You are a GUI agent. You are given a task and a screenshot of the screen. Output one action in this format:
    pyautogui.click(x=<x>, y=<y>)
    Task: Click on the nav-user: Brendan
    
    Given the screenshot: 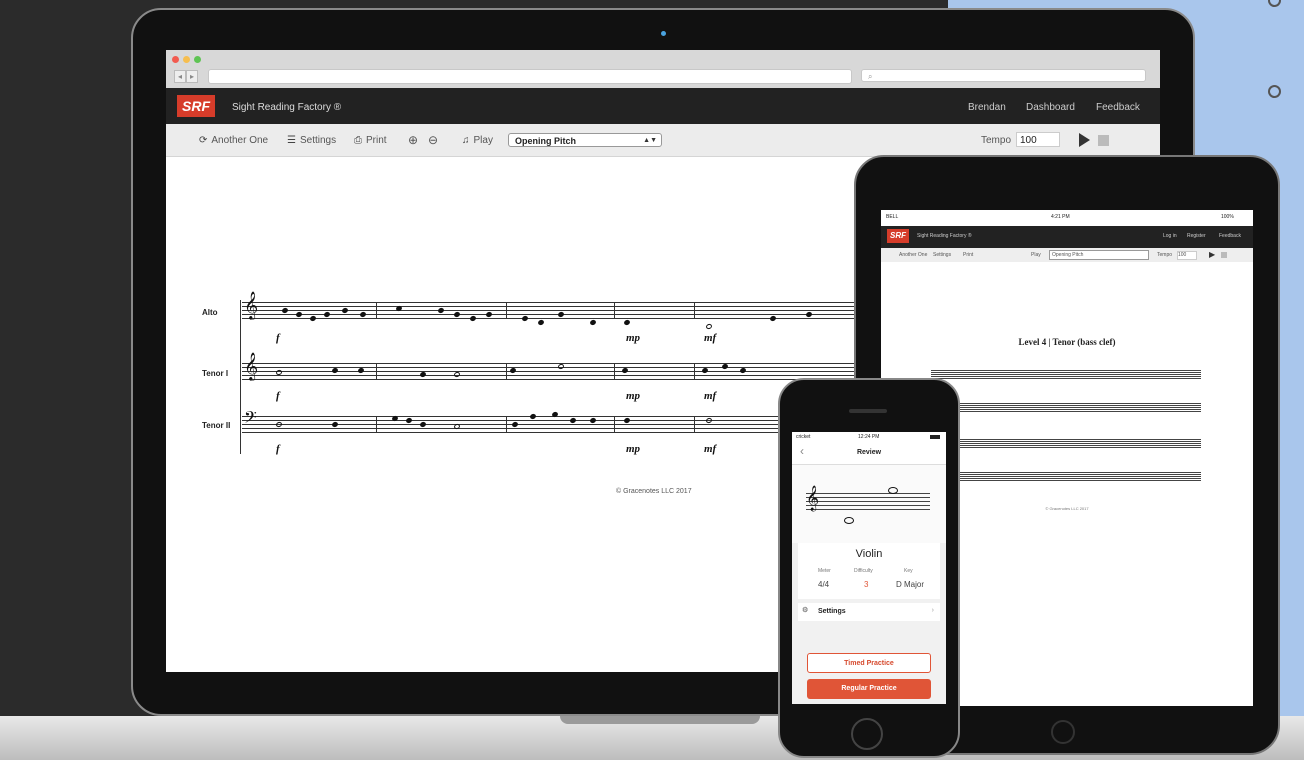 What is the action you would take?
    pyautogui.click(x=987, y=107)
    